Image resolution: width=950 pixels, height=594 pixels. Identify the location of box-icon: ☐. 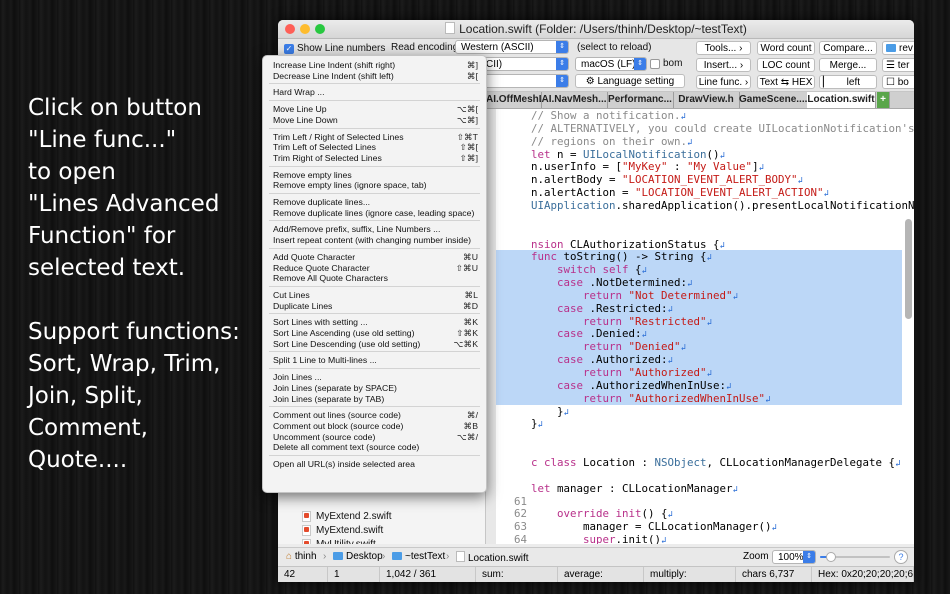
(892, 82).